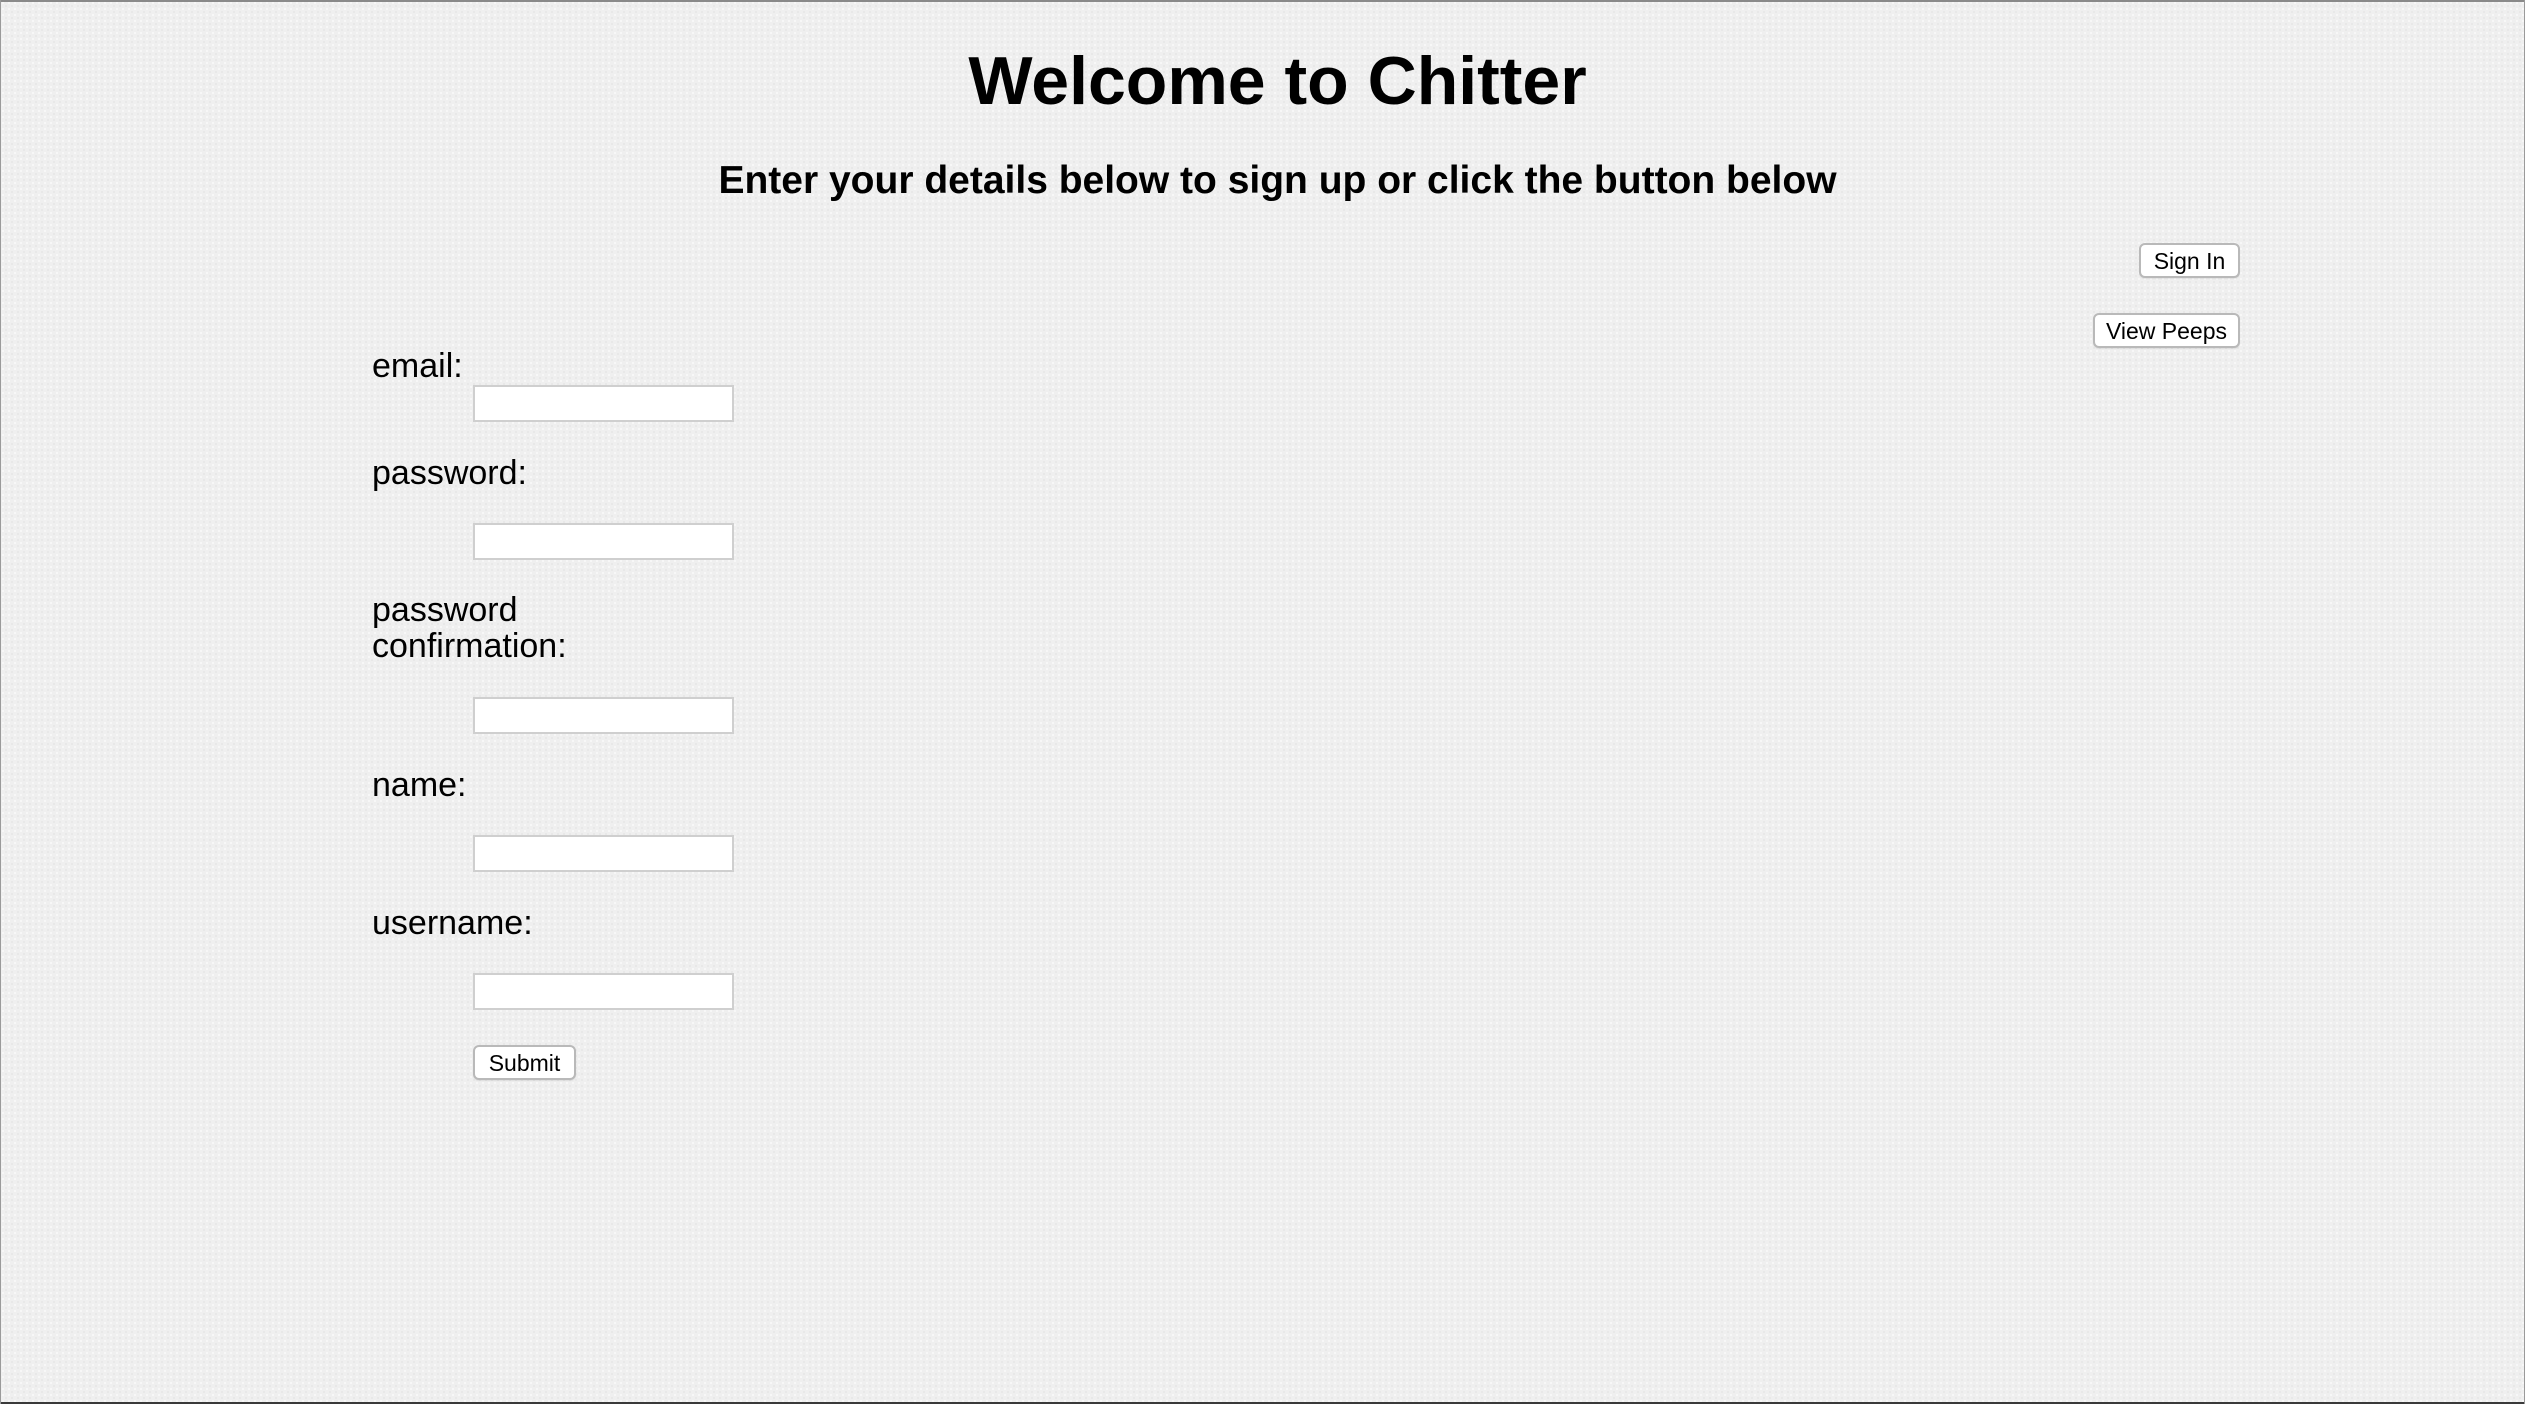 The height and width of the screenshot is (1404, 2525). What do you see at coordinates (603, 403) in the screenshot?
I see `email-field` at bounding box center [603, 403].